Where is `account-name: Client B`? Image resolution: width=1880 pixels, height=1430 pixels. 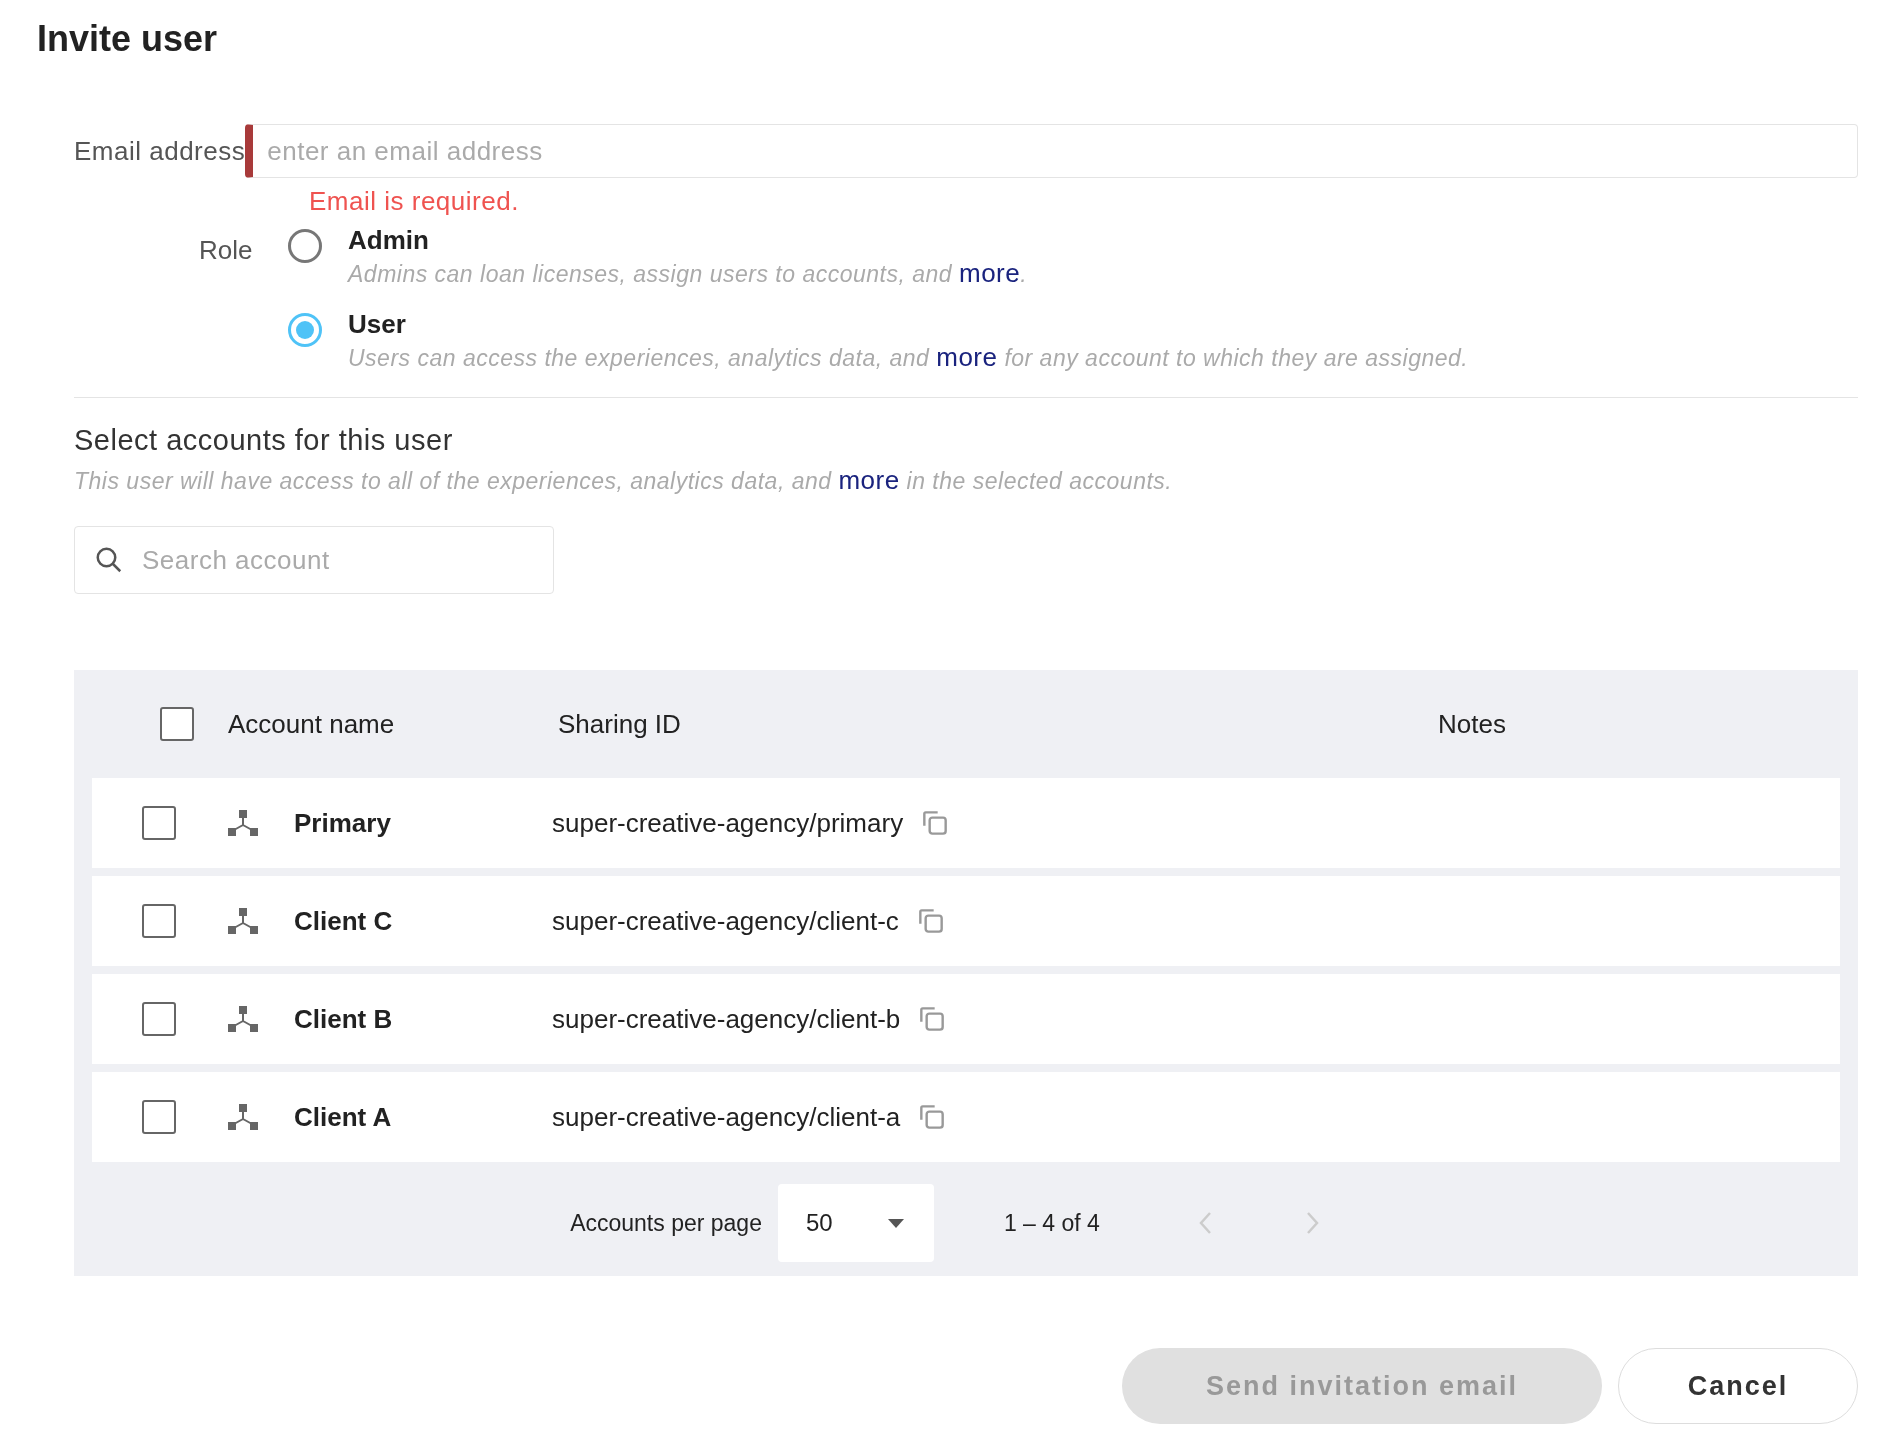
account-name: Client B is located at coordinates (344, 1019).